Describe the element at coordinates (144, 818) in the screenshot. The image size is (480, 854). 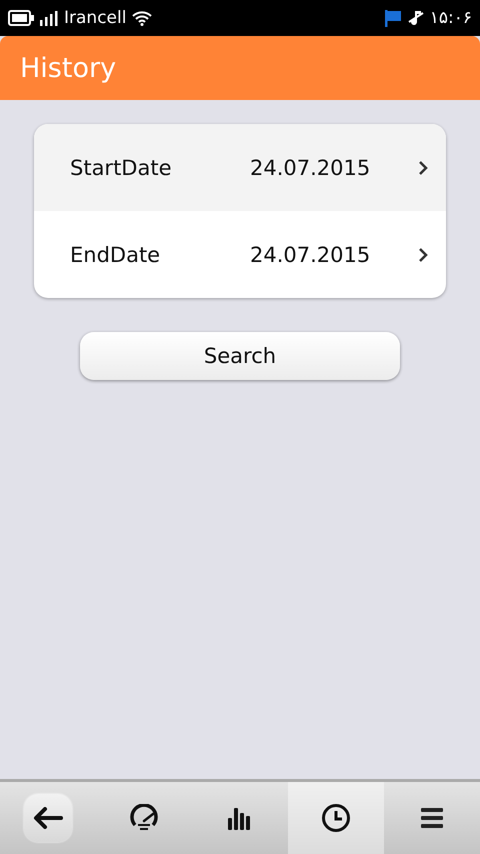
I see `speedometer-icon` at that location.